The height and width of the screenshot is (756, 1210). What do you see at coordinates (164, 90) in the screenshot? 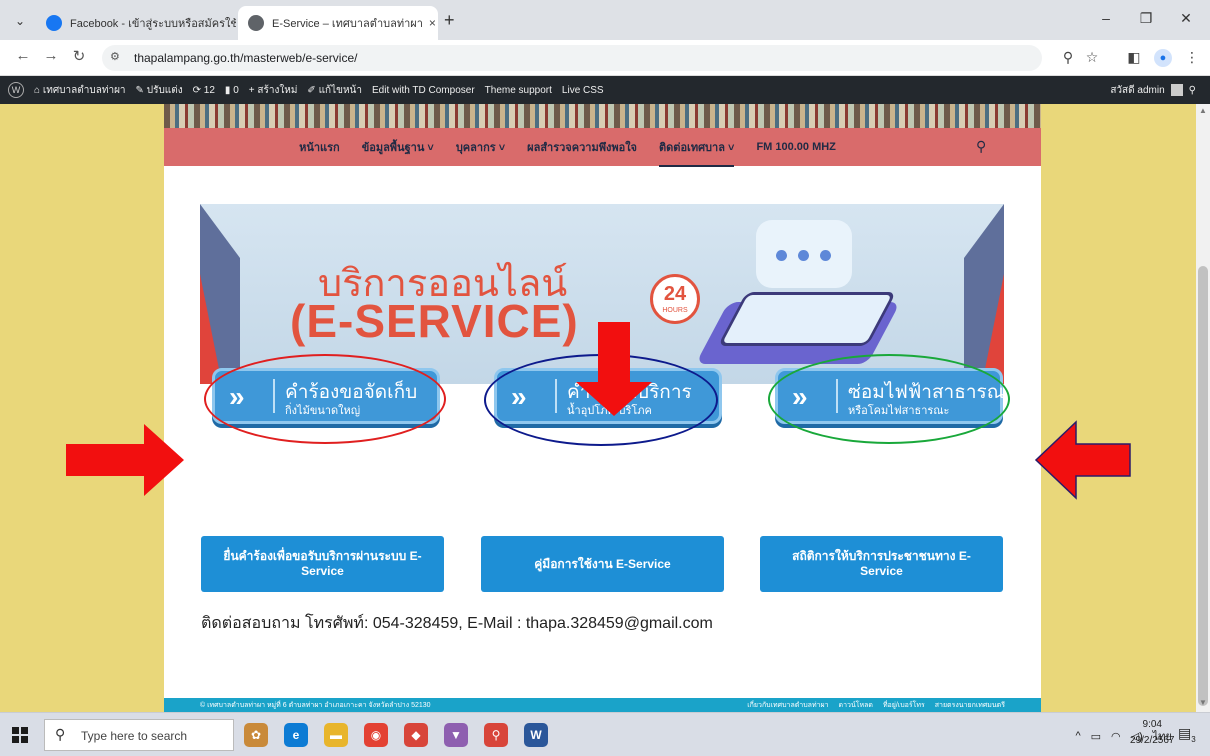
I see `wp-customize-label: ปรับแต่ง` at bounding box center [164, 90].